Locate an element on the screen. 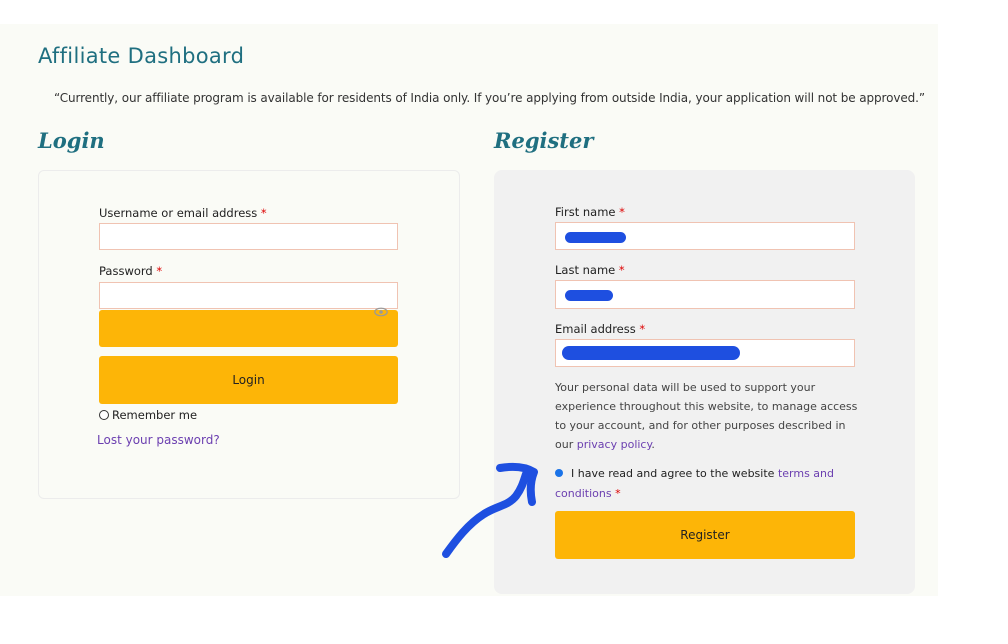 The width and height of the screenshot is (1008, 644). terms-agreement-text: I have read and agree to the website is located at coordinates (673, 473).